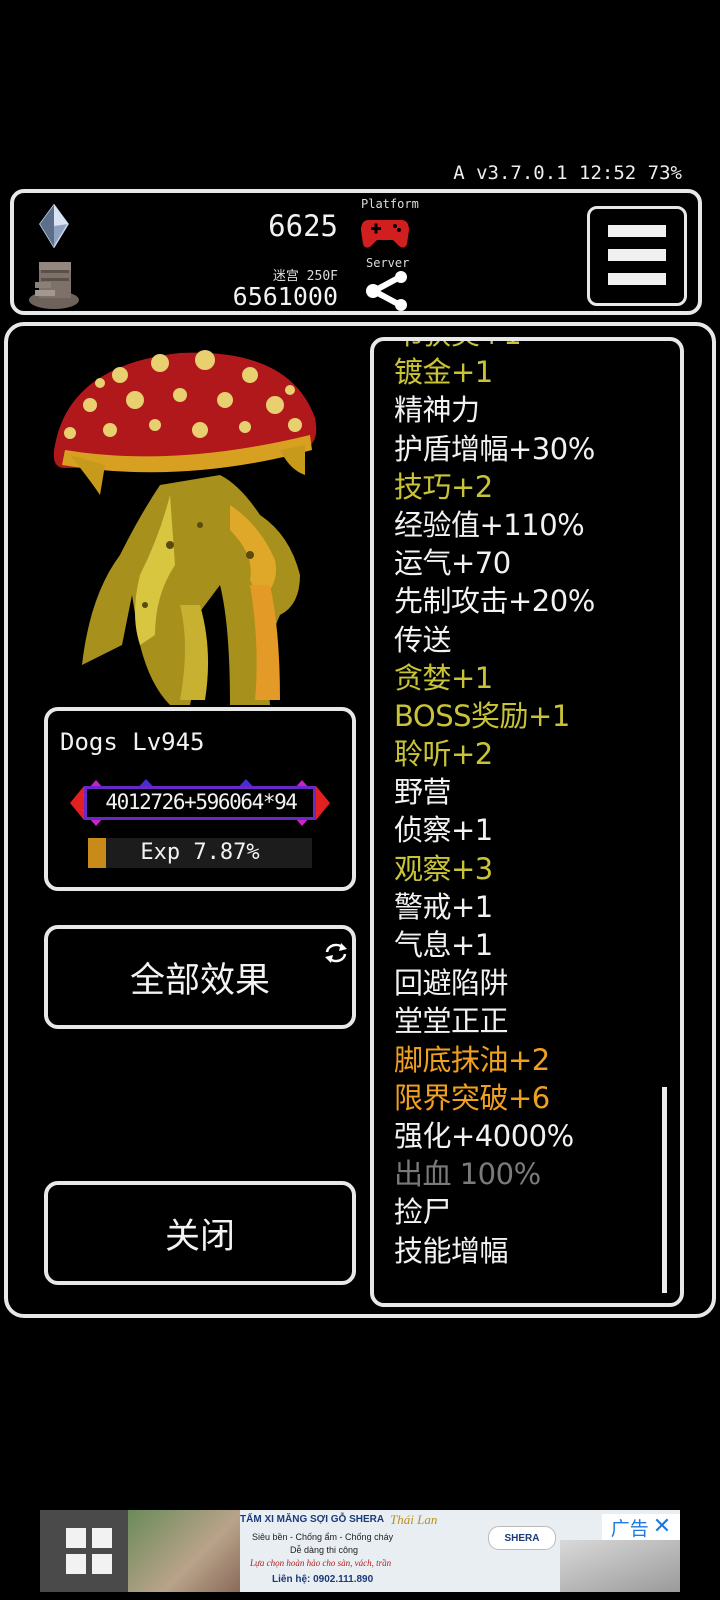  I want to click on effect-item: 回避陷阱, so click(451, 983).